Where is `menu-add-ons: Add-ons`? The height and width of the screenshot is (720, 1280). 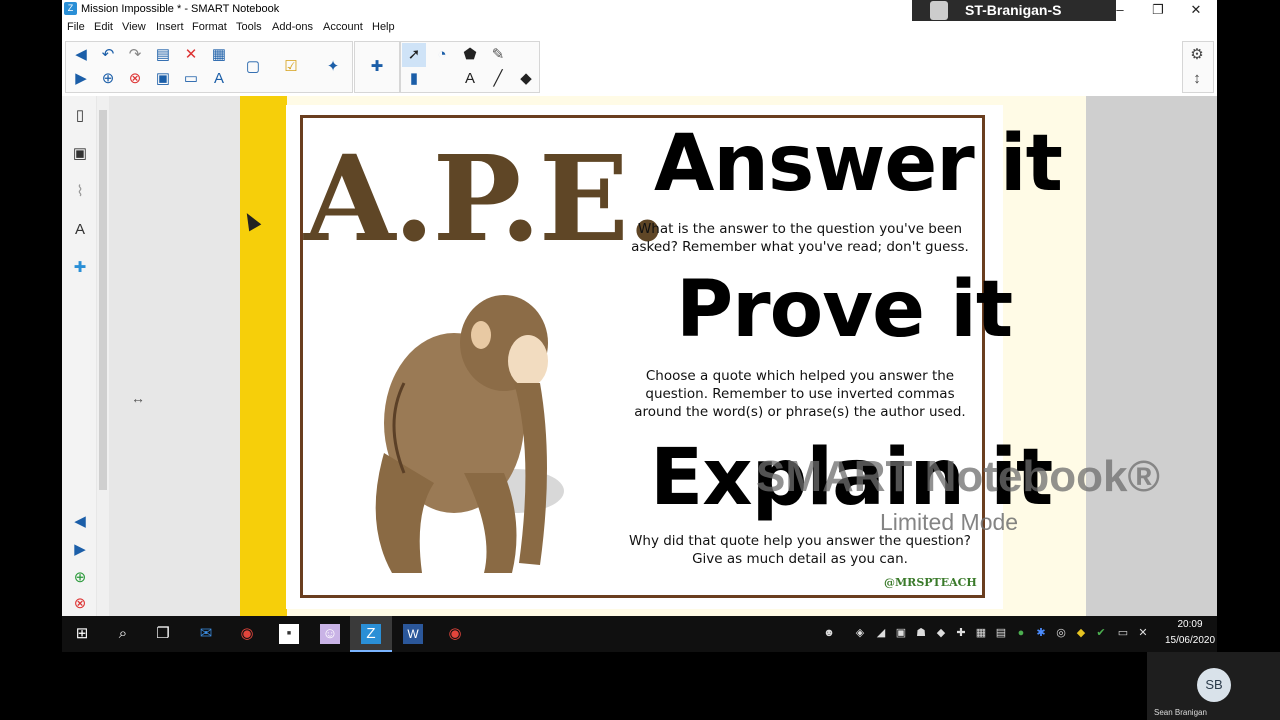
menu-add-ons: Add-ons is located at coordinates (292, 27).